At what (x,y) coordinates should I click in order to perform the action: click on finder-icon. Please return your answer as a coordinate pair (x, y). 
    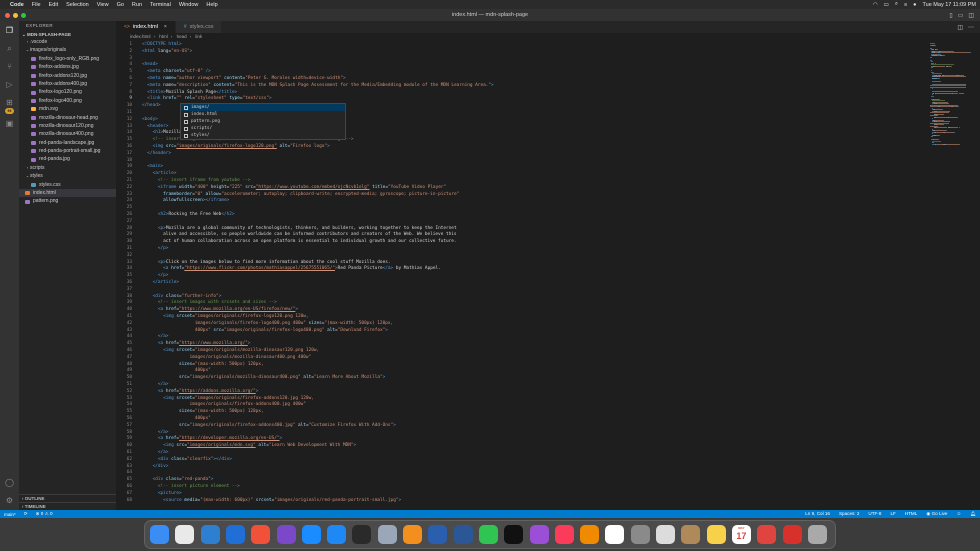
    Looking at the image, I should click on (159, 534).